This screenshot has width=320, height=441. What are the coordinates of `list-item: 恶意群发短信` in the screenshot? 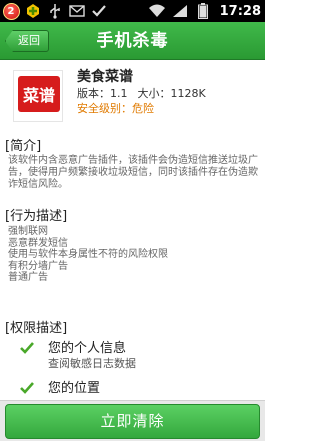 It's located at (38, 243).